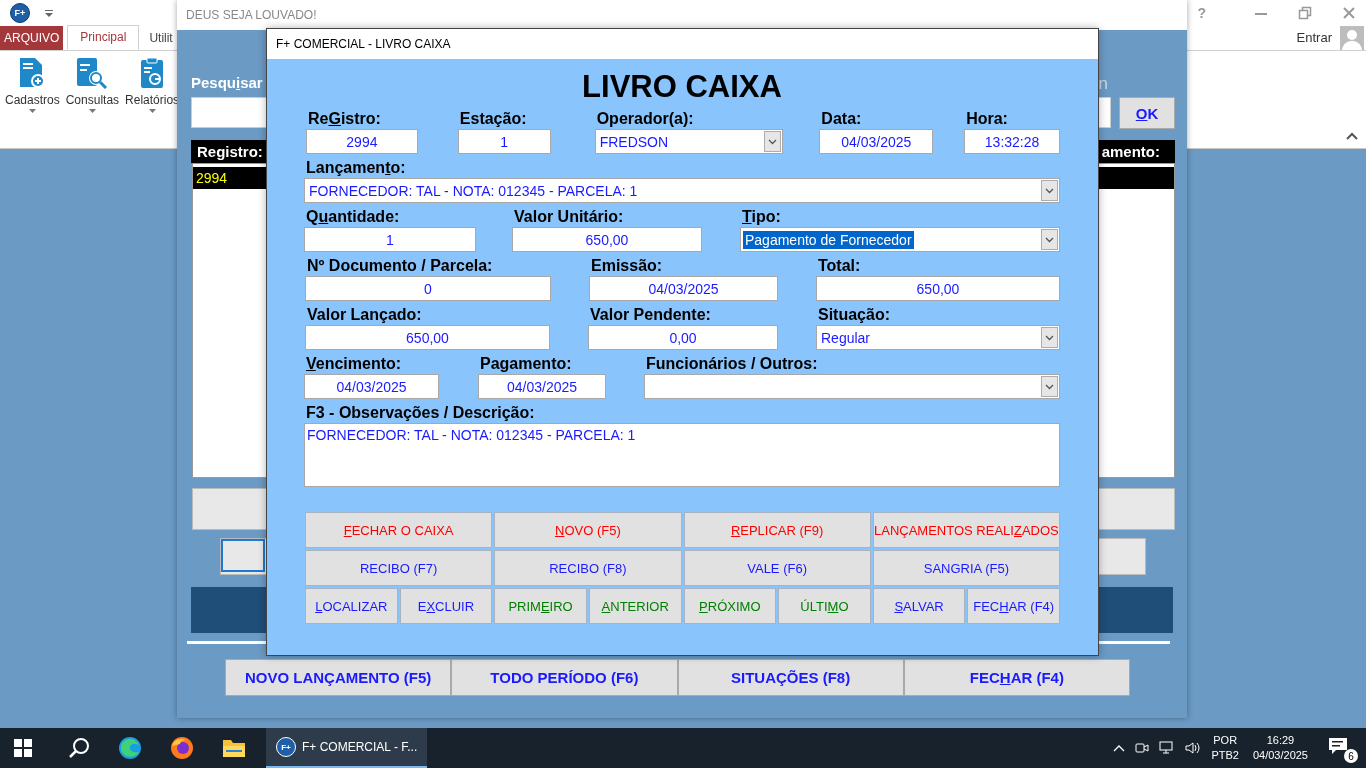  What do you see at coordinates (428, 288) in the screenshot?
I see `text-field: 0` at bounding box center [428, 288].